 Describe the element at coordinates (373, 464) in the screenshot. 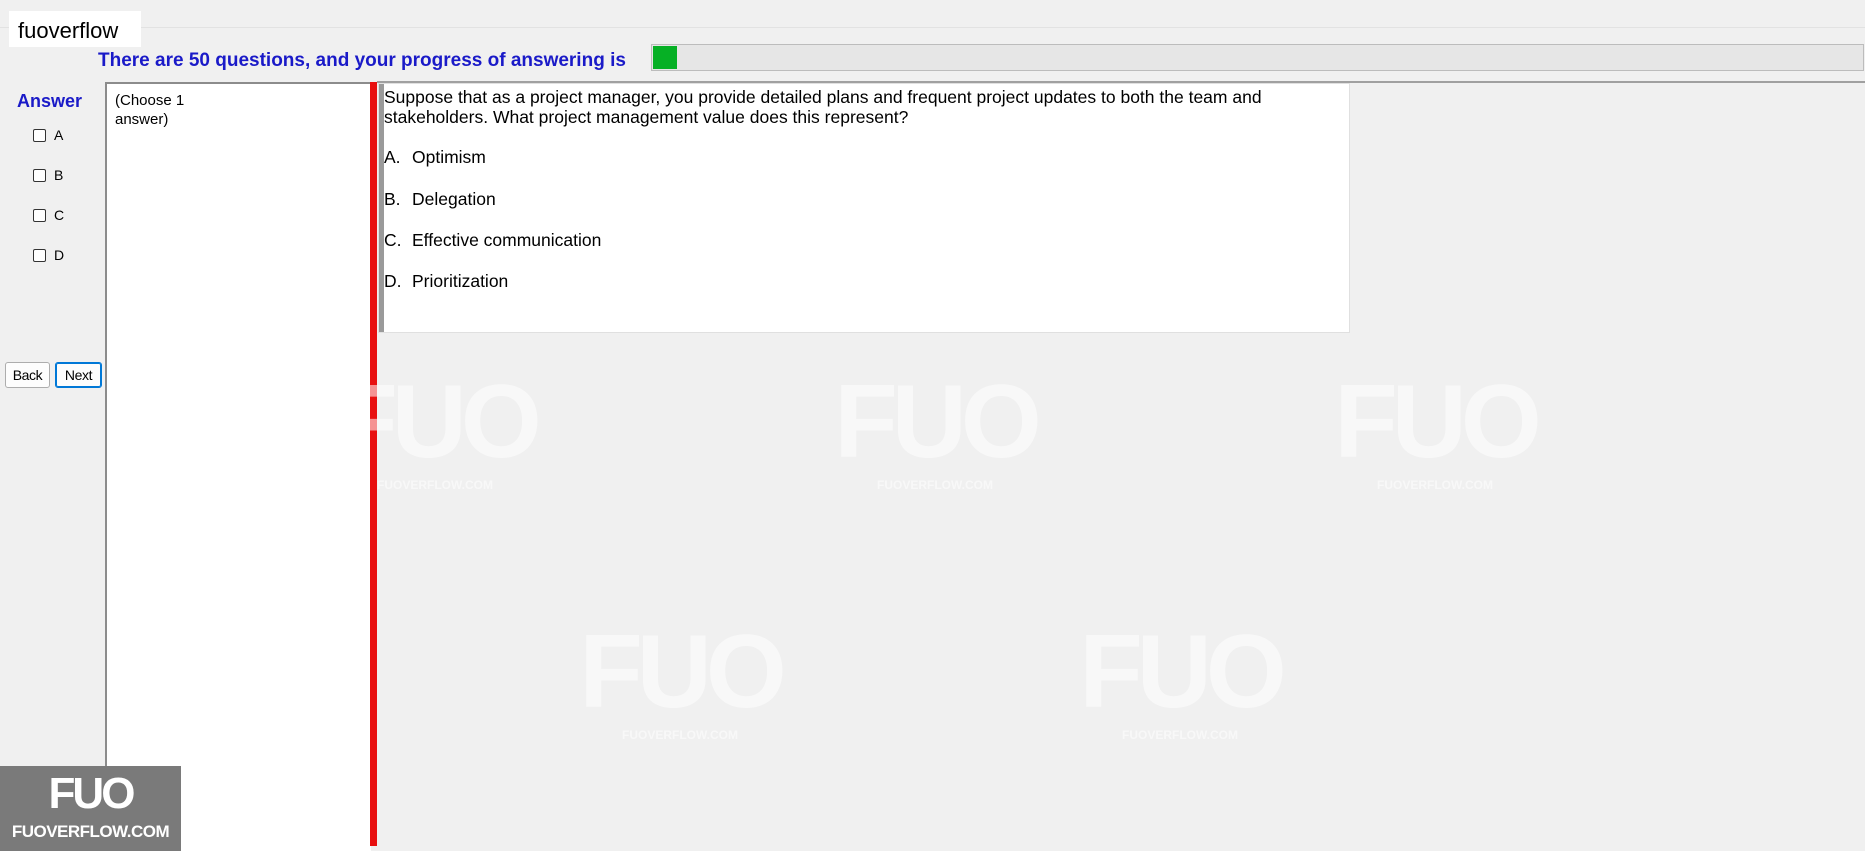

I see `panel-splitter` at that location.